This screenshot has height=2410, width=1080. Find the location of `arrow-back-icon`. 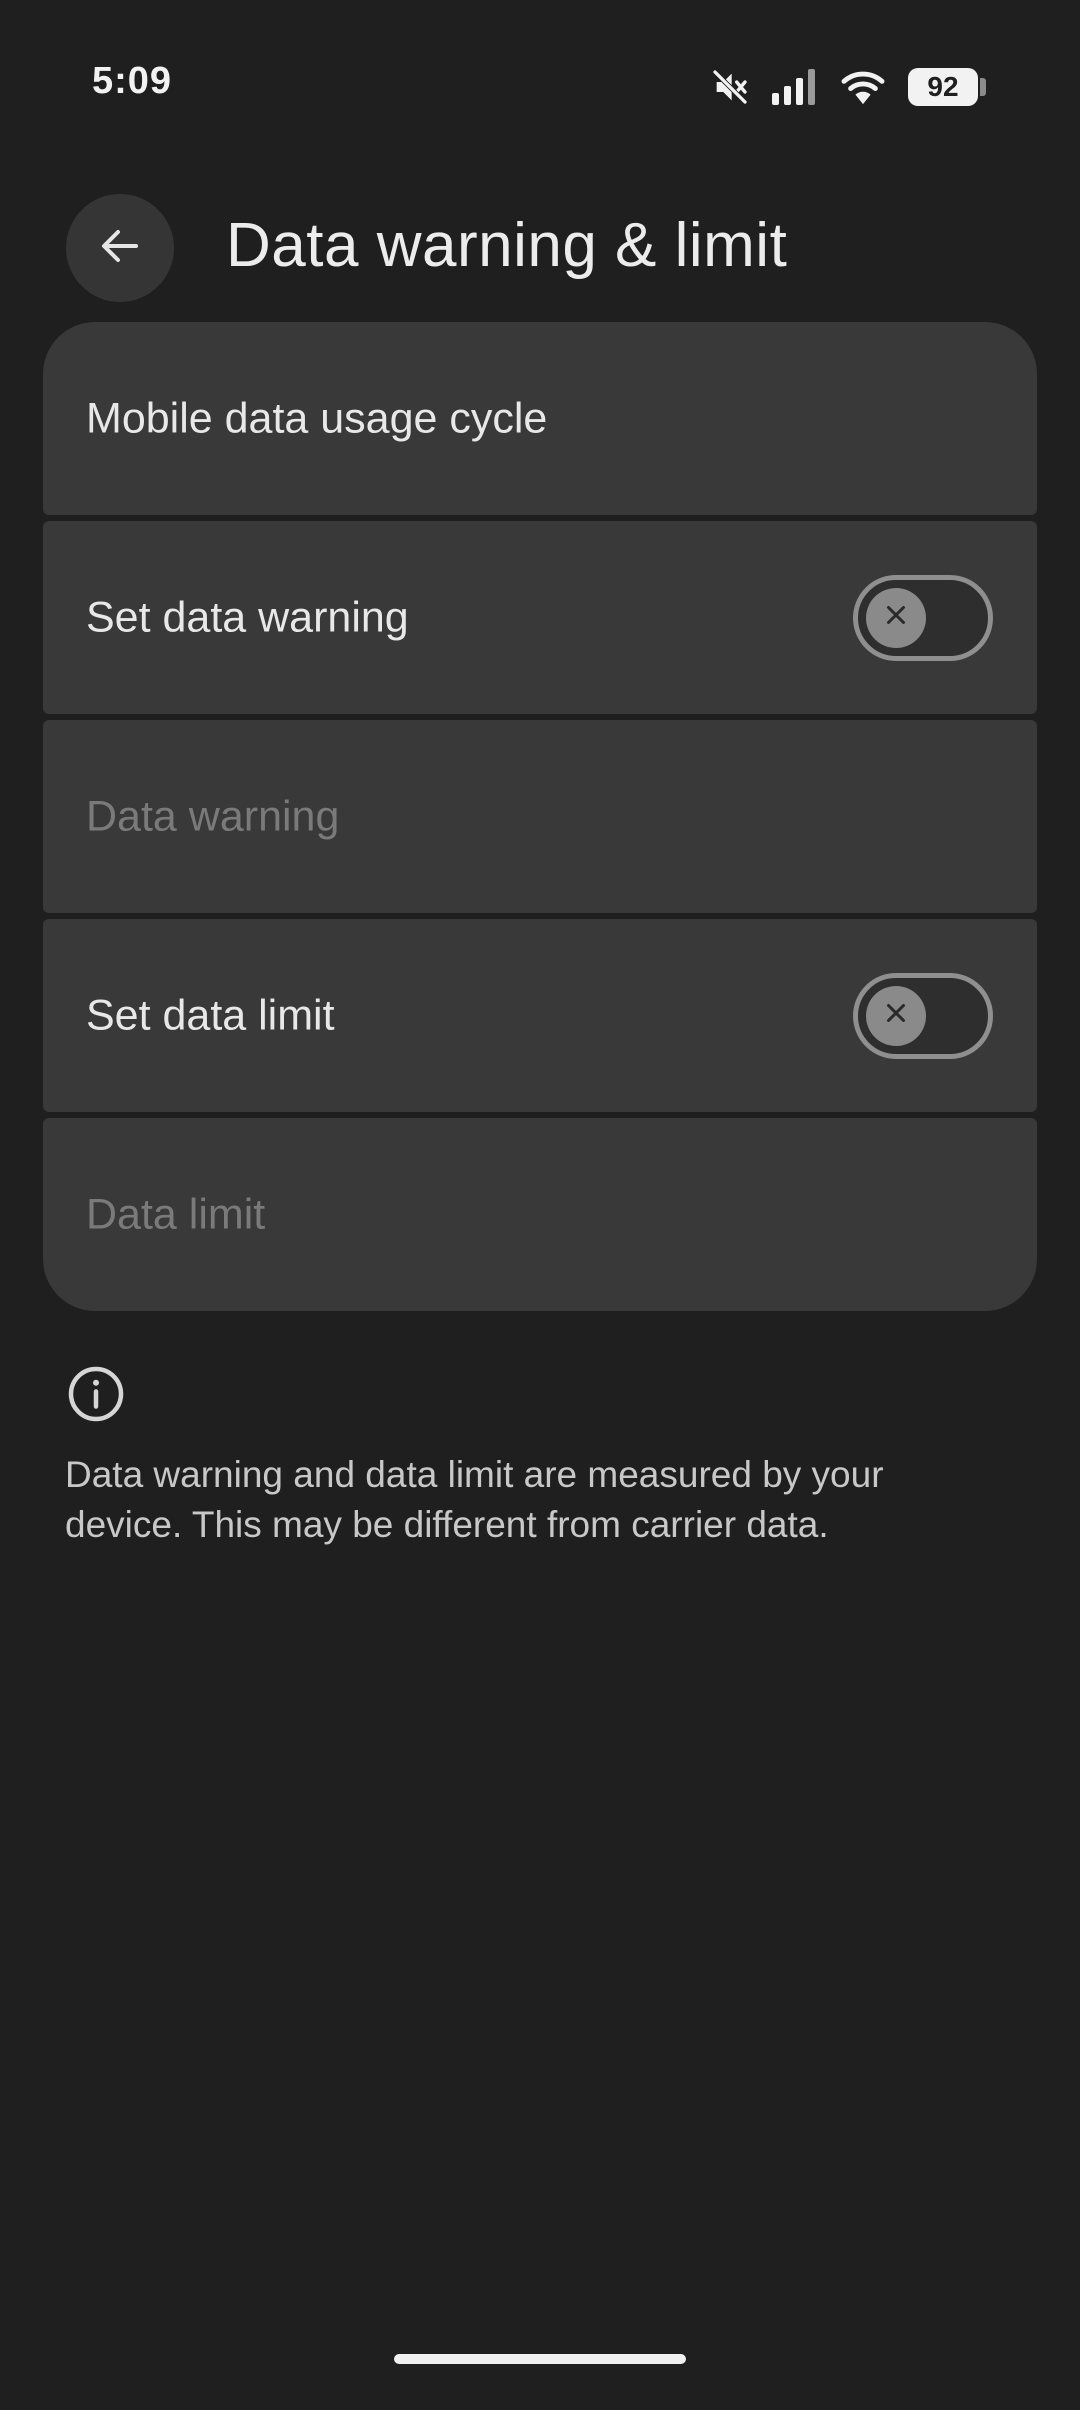

arrow-back-icon is located at coordinates (120, 248).